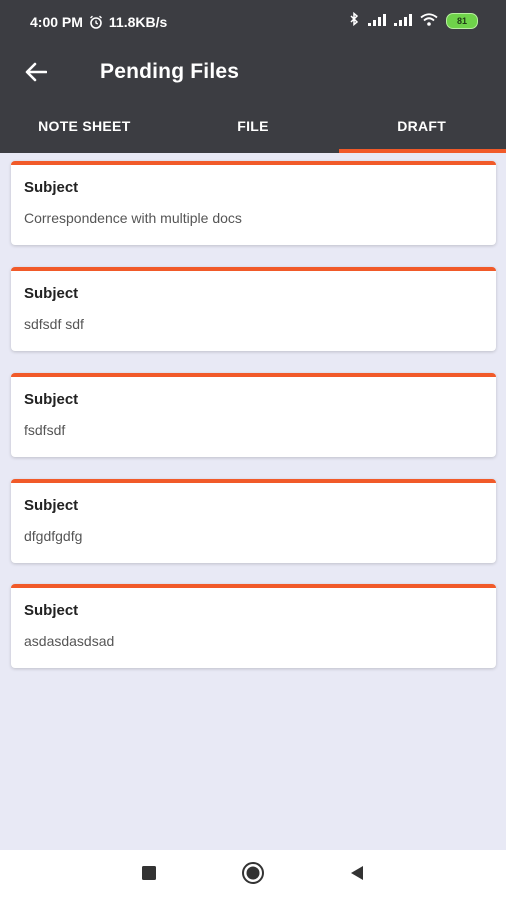 The image size is (506, 900). I want to click on status-right: 81, so click(413, 20).